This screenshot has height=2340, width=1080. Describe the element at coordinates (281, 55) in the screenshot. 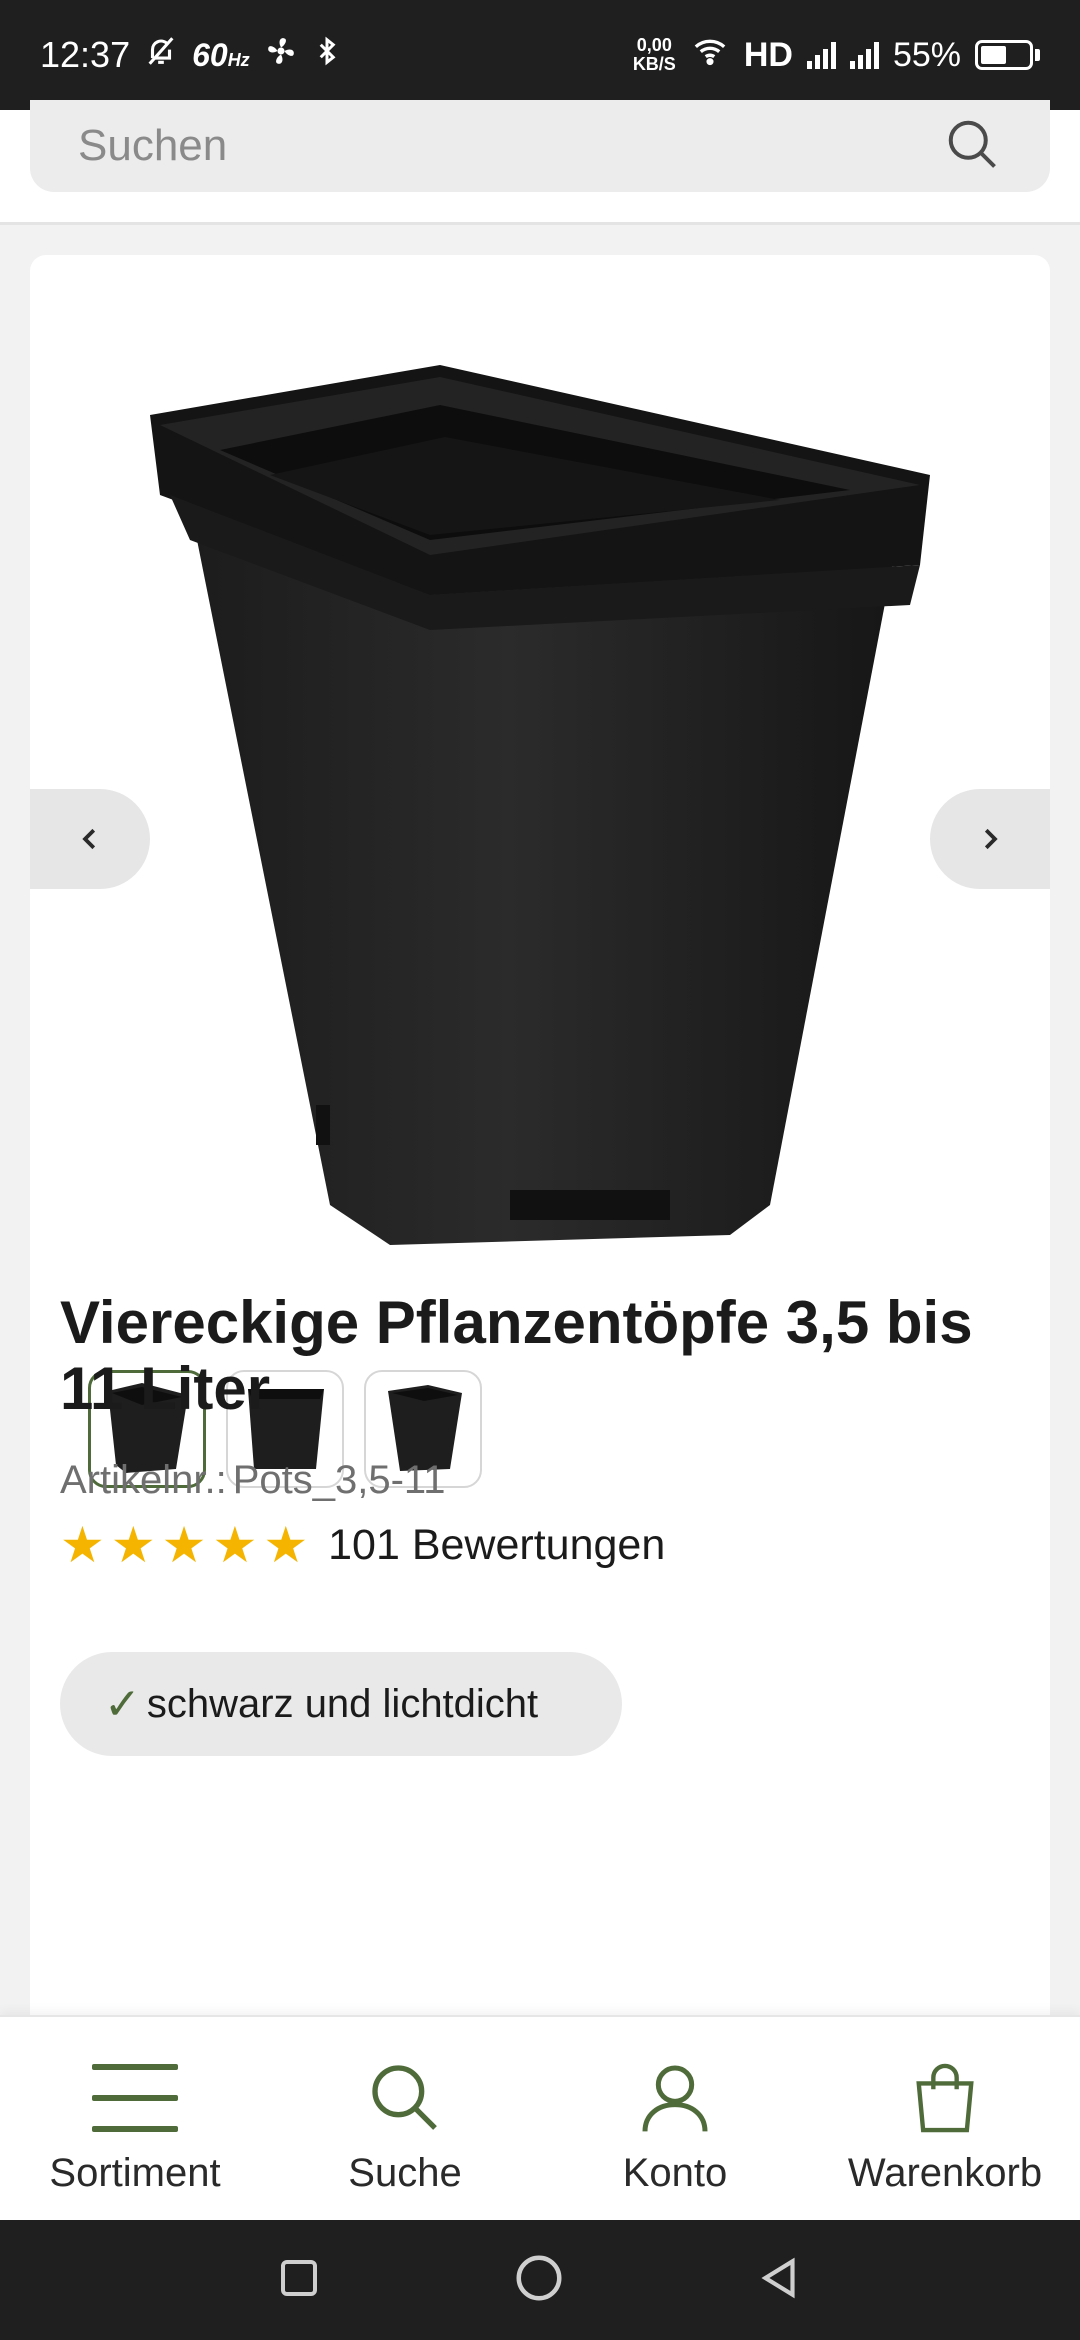

I see `fan-icon` at that location.